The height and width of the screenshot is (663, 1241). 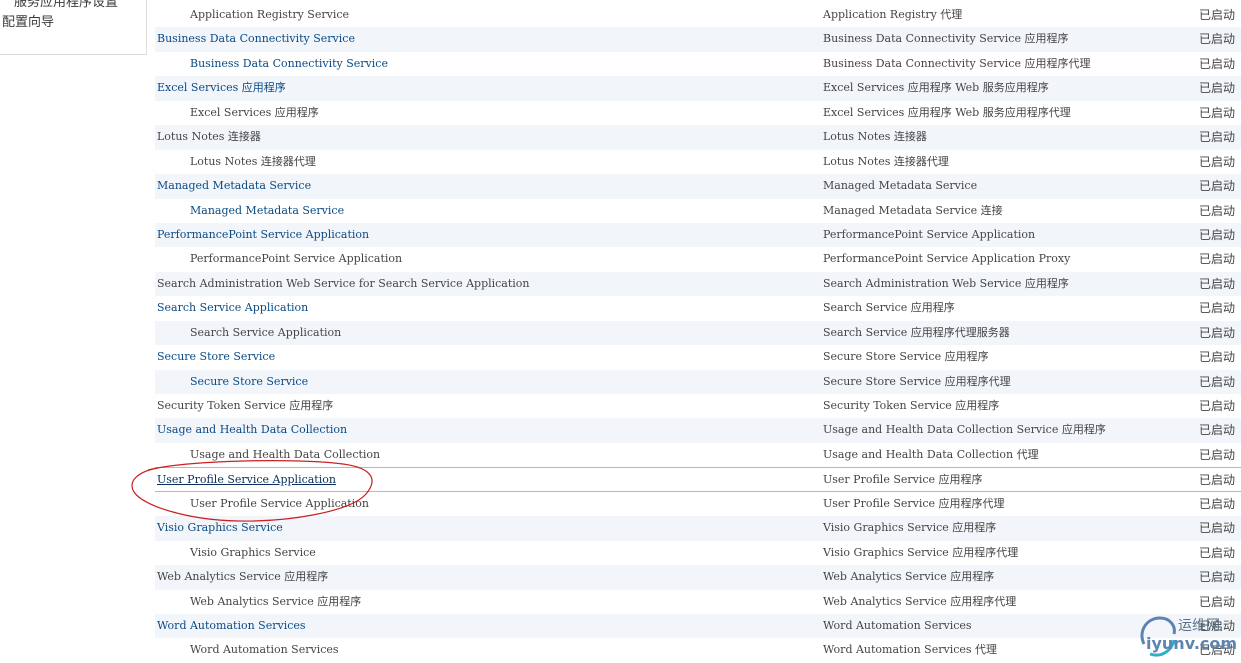 What do you see at coordinates (909, 577) in the screenshot?
I see `service-type: Web Analytics Service 应用程序` at bounding box center [909, 577].